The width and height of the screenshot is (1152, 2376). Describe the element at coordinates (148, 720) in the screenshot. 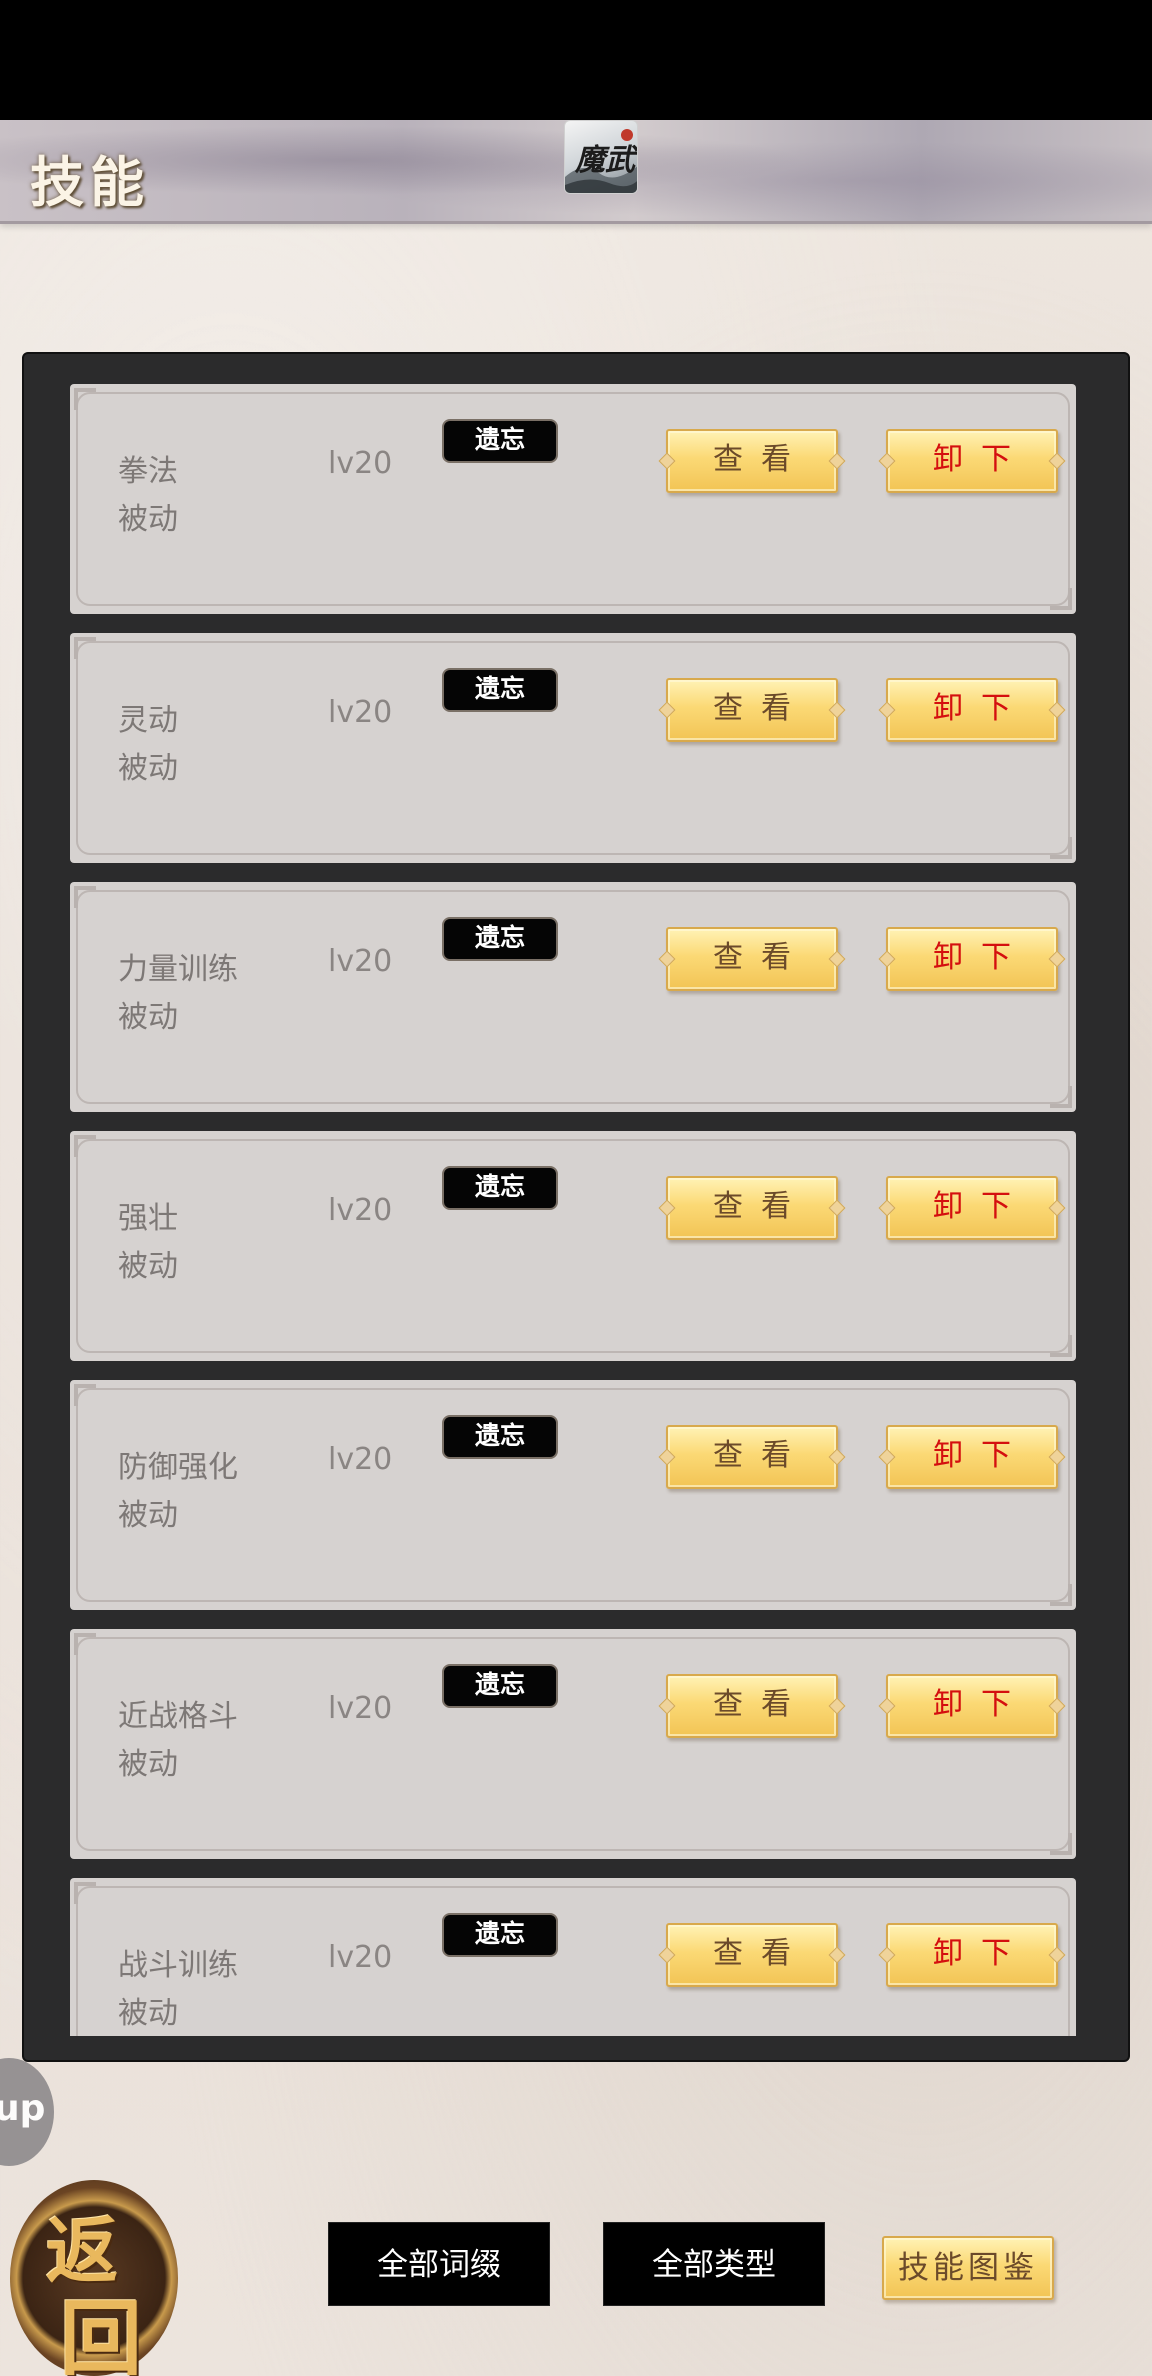

I see `skill-name: 灵动` at that location.